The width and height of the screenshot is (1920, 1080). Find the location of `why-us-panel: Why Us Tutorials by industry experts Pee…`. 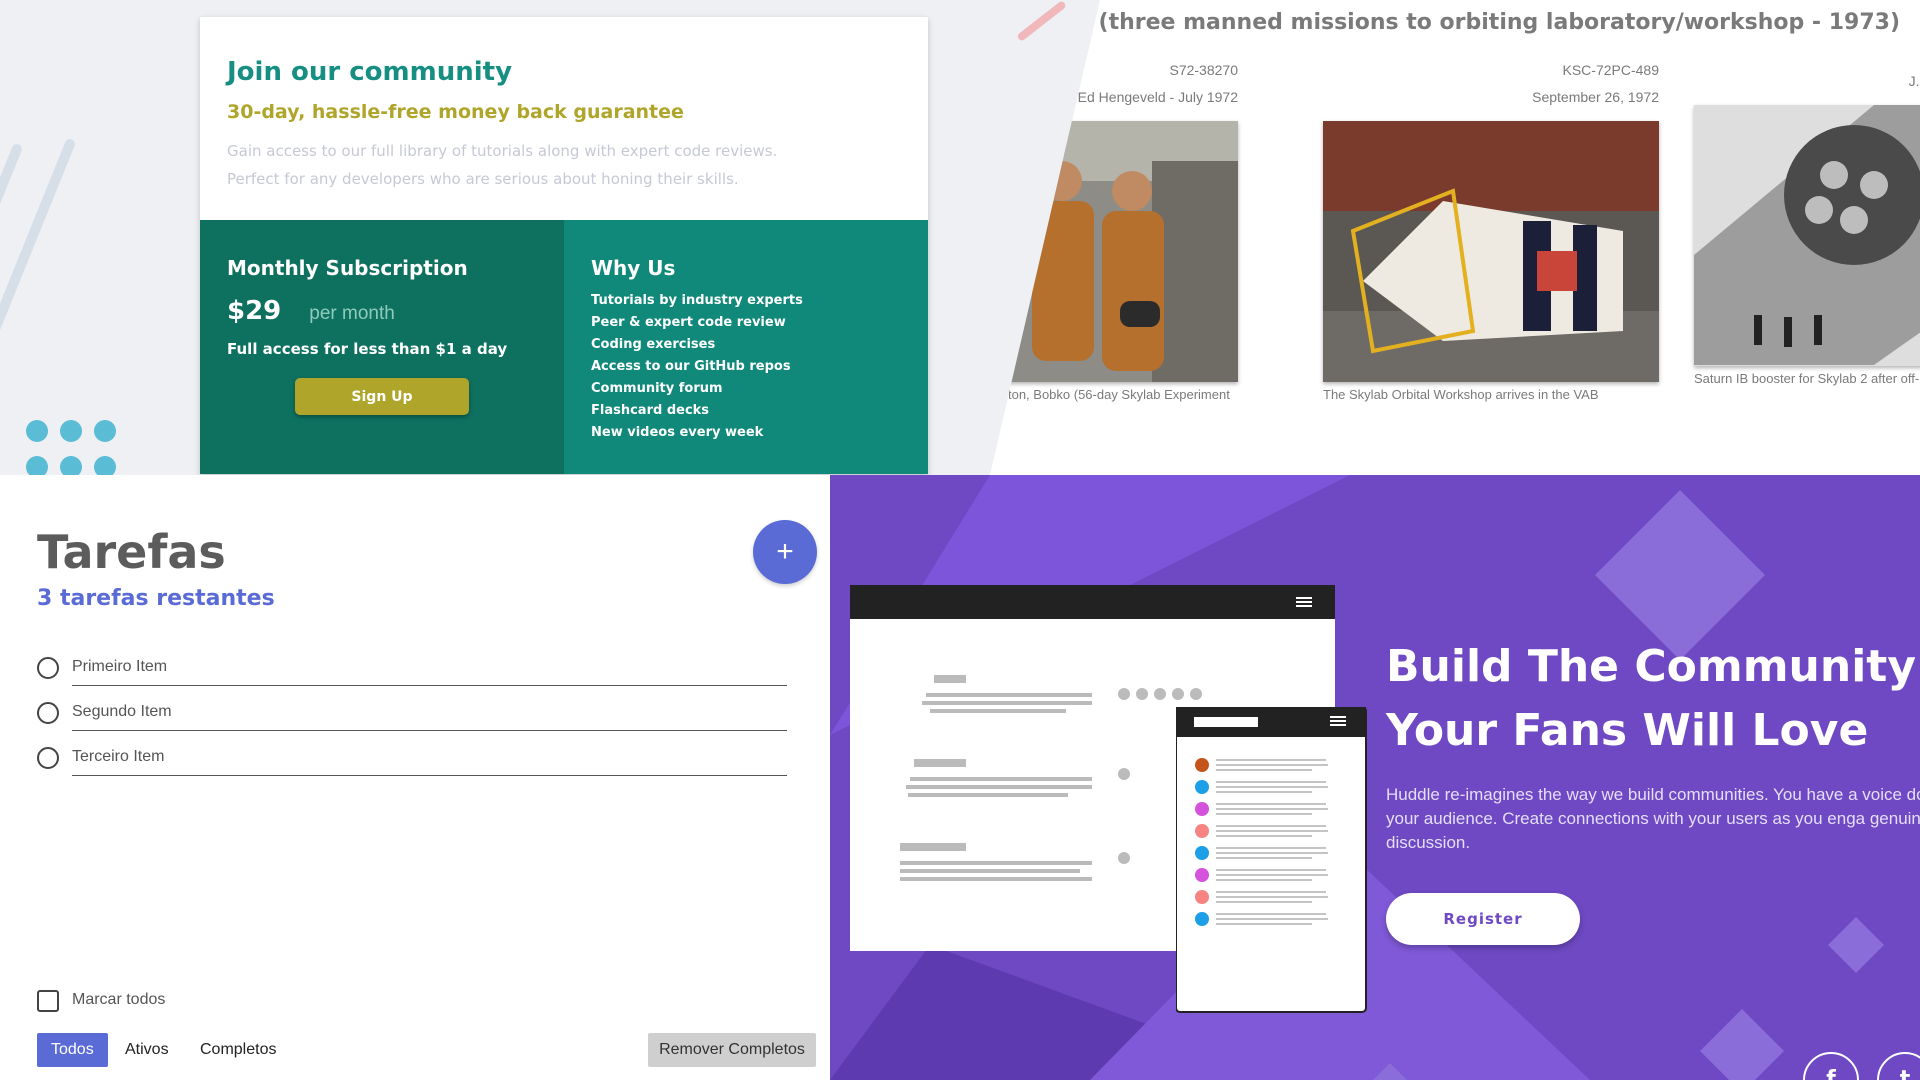

why-us-panel: Why Us Tutorials by industry experts Pee… is located at coordinates (746, 347).